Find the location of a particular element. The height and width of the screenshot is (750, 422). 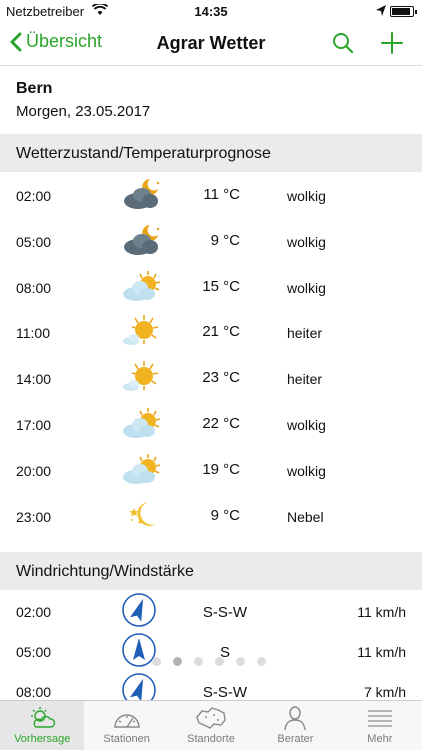

temperature: 15 °C is located at coordinates (221, 286).